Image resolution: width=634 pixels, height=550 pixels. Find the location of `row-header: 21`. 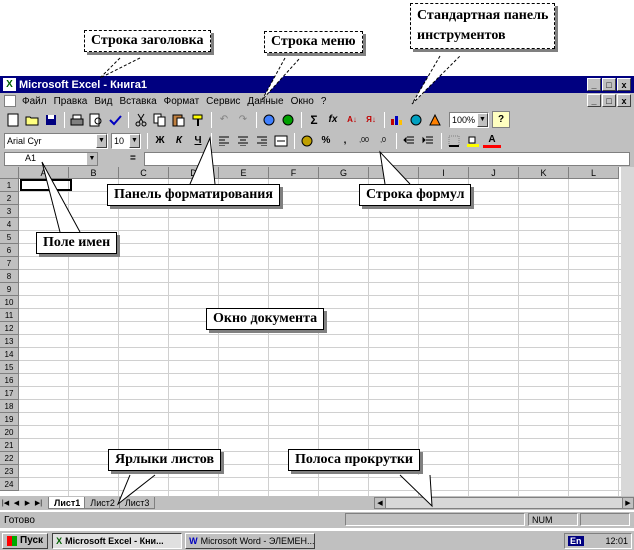

row-header: 21 is located at coordinates (9, 445).